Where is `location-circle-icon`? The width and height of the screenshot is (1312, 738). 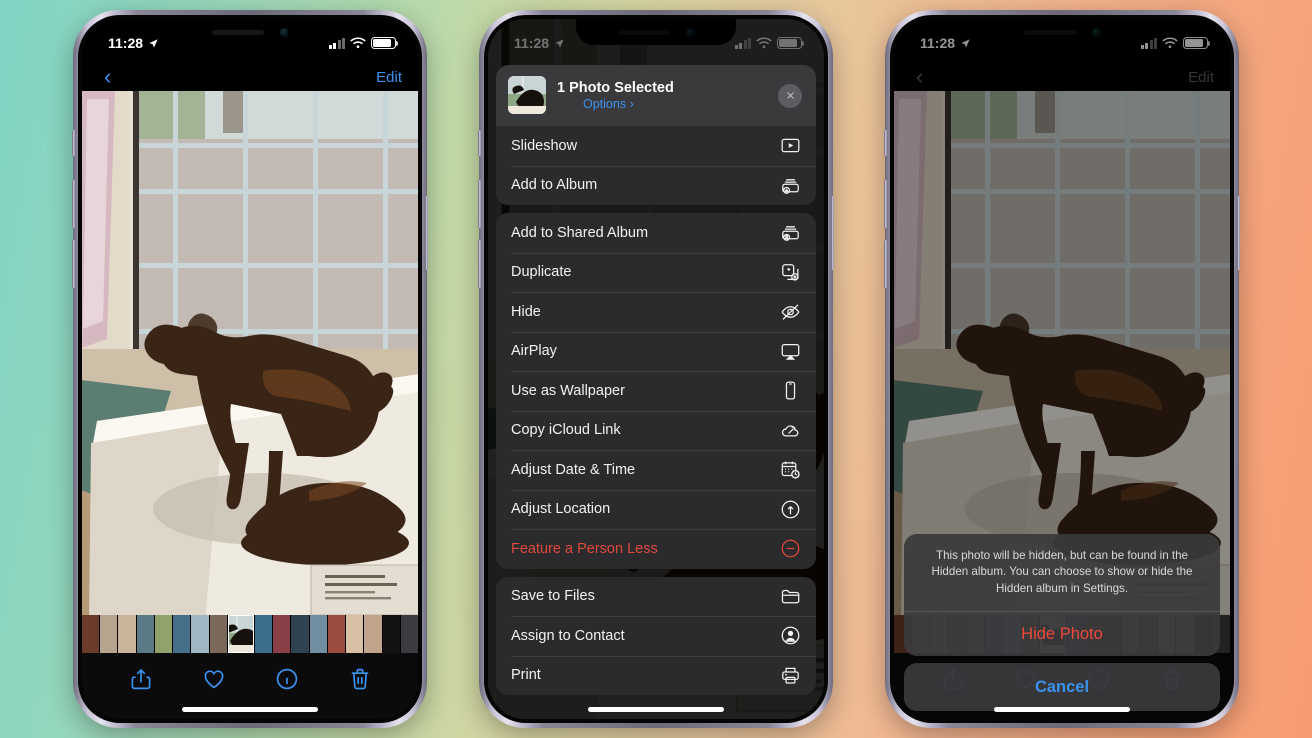 location-circle-icon is located at coordinates (790, 509).